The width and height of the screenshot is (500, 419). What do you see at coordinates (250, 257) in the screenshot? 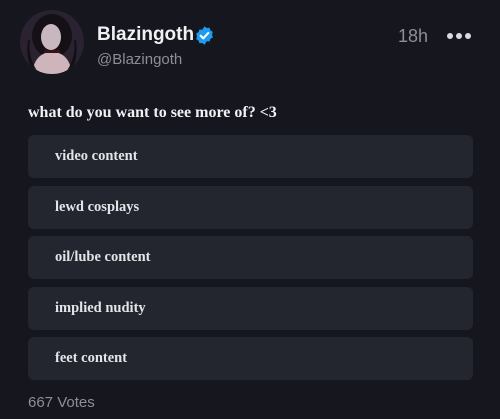
I see `poll-option: oil/lube content` at bounding box center [250, 257].